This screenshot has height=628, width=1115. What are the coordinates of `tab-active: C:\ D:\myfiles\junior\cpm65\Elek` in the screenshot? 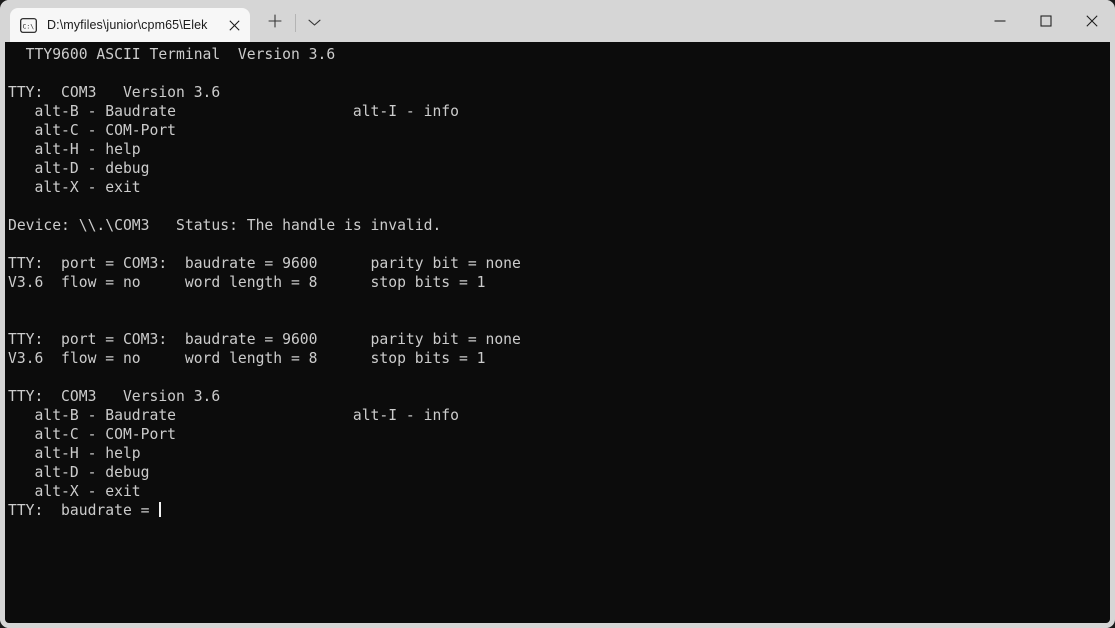 It's located at (130, 25).